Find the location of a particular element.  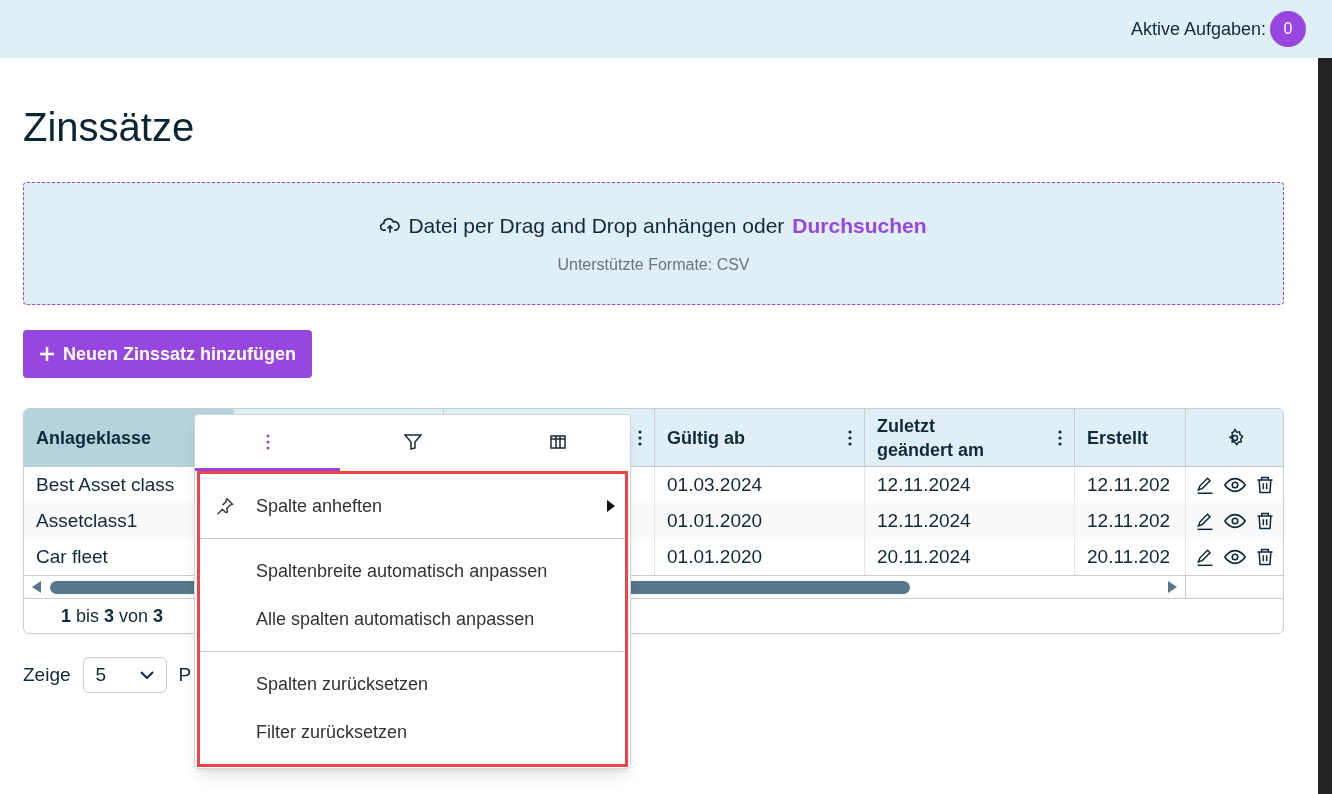

plus-icon is located at coordinates (47, 354).